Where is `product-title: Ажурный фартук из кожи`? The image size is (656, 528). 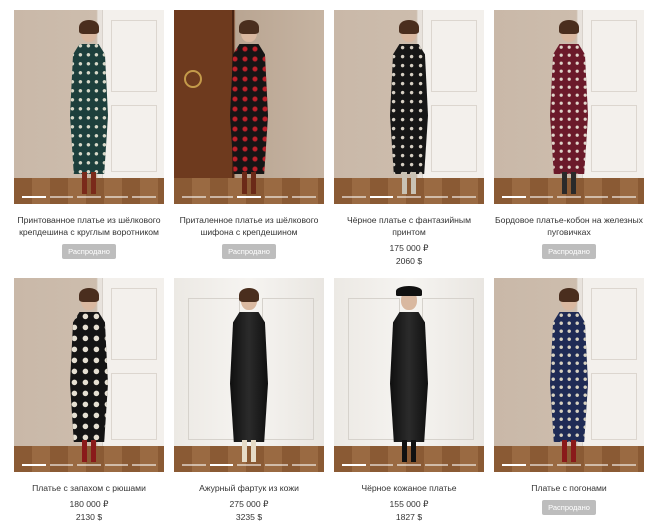 product-title: Ажурный фартук из кожи is located at coordinates (249, 488).